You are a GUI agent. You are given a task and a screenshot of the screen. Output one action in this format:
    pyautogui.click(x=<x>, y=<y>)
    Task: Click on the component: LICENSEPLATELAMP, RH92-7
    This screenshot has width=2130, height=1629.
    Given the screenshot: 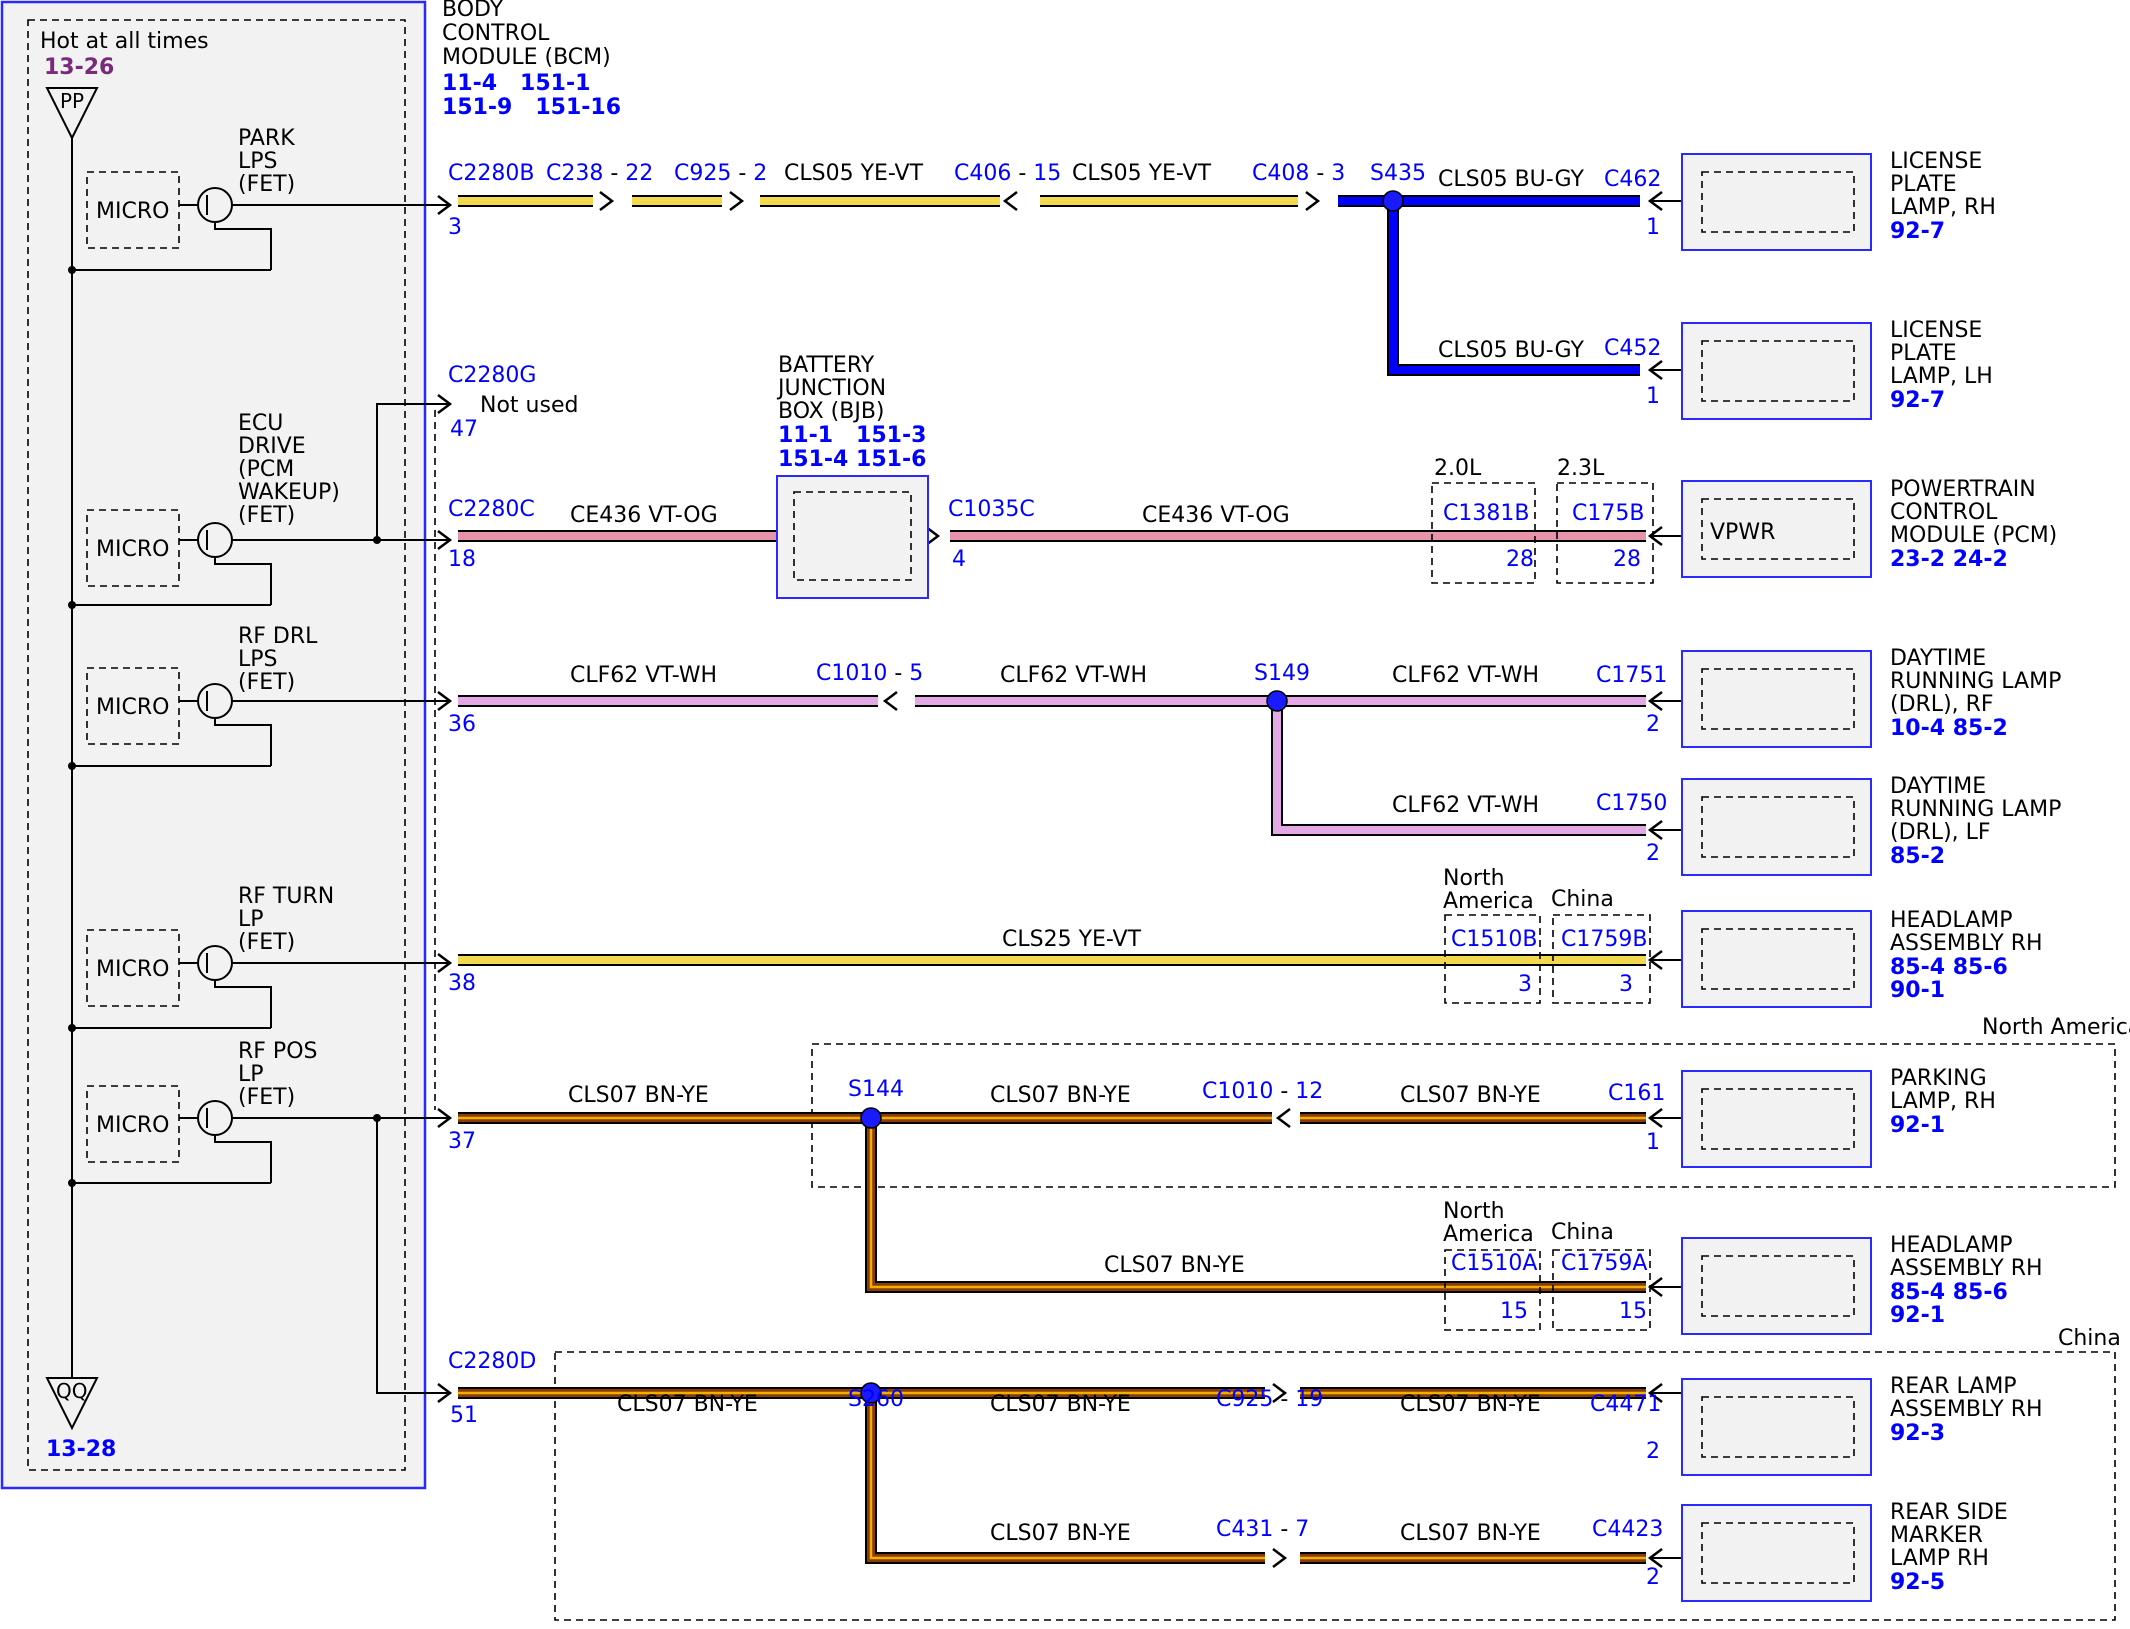 What is the action you would take?
    pyautogui.click(x=1838, y=200)
    